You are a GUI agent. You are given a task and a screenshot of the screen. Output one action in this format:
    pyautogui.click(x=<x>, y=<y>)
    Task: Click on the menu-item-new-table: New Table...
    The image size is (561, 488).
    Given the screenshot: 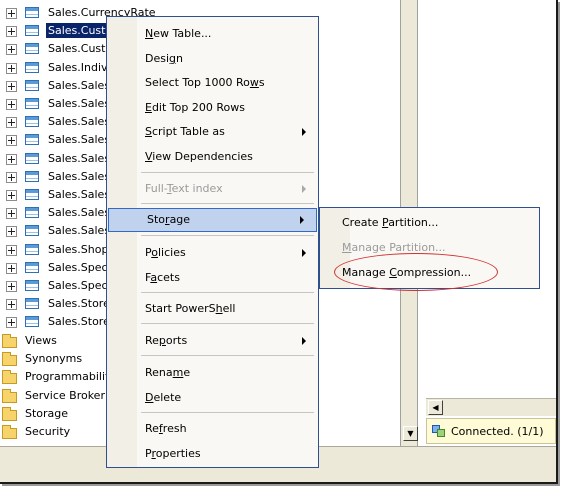 What is the action you would take?
    pyautogui.click(x=212, y=34)
    